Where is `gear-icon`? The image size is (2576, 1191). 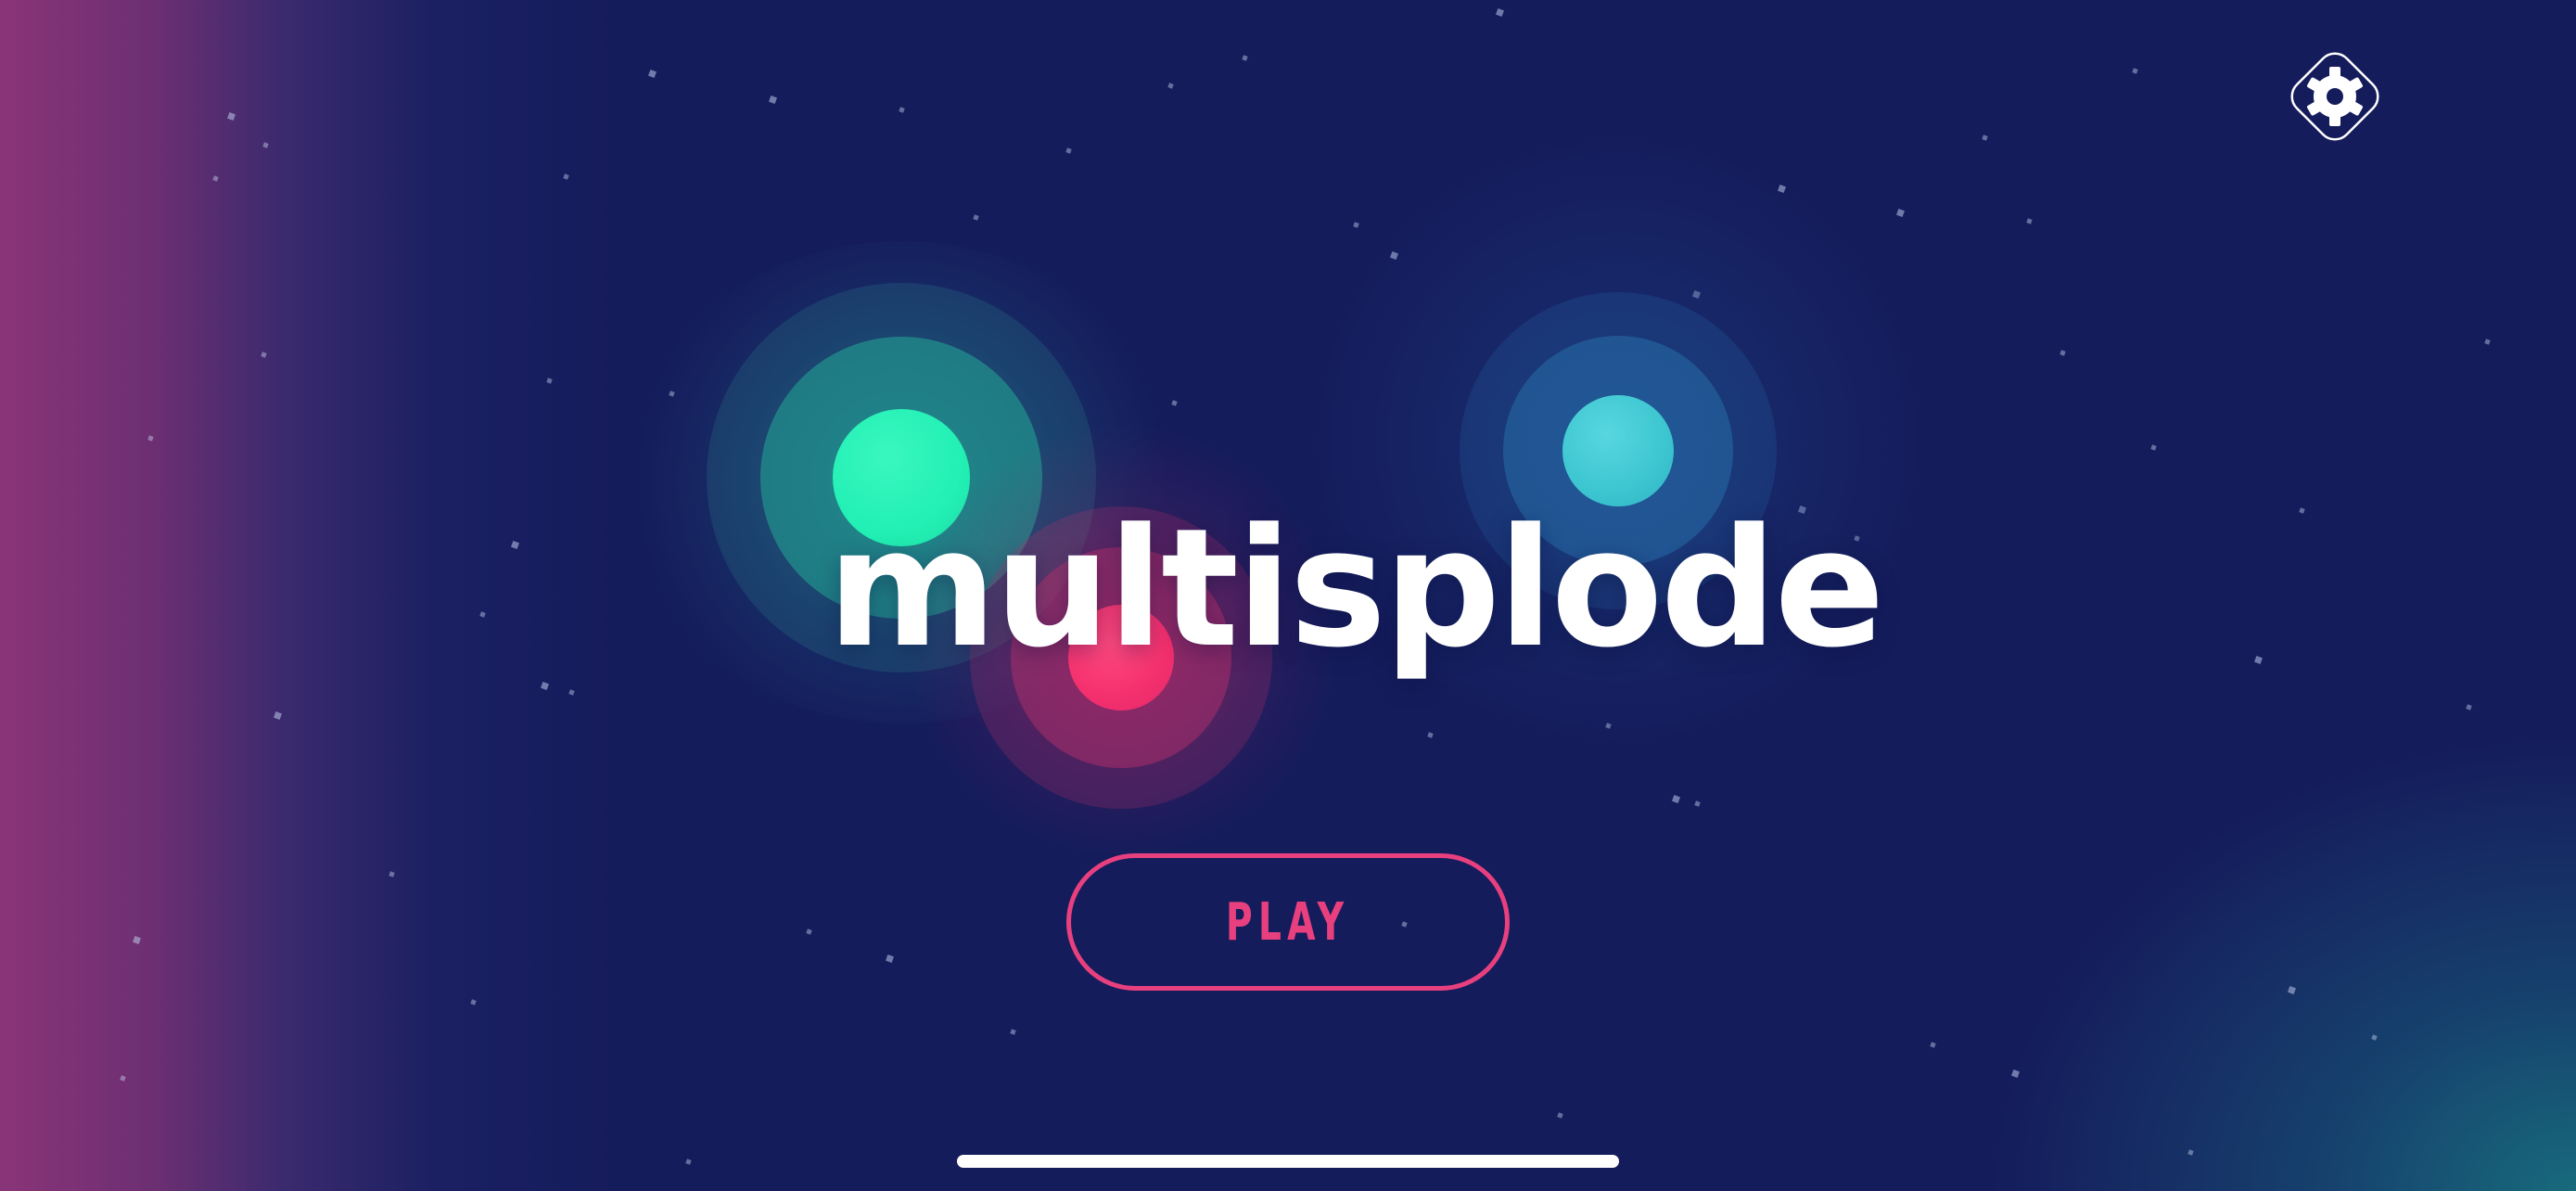 gear-icon is located at coordinates (2334, 96).